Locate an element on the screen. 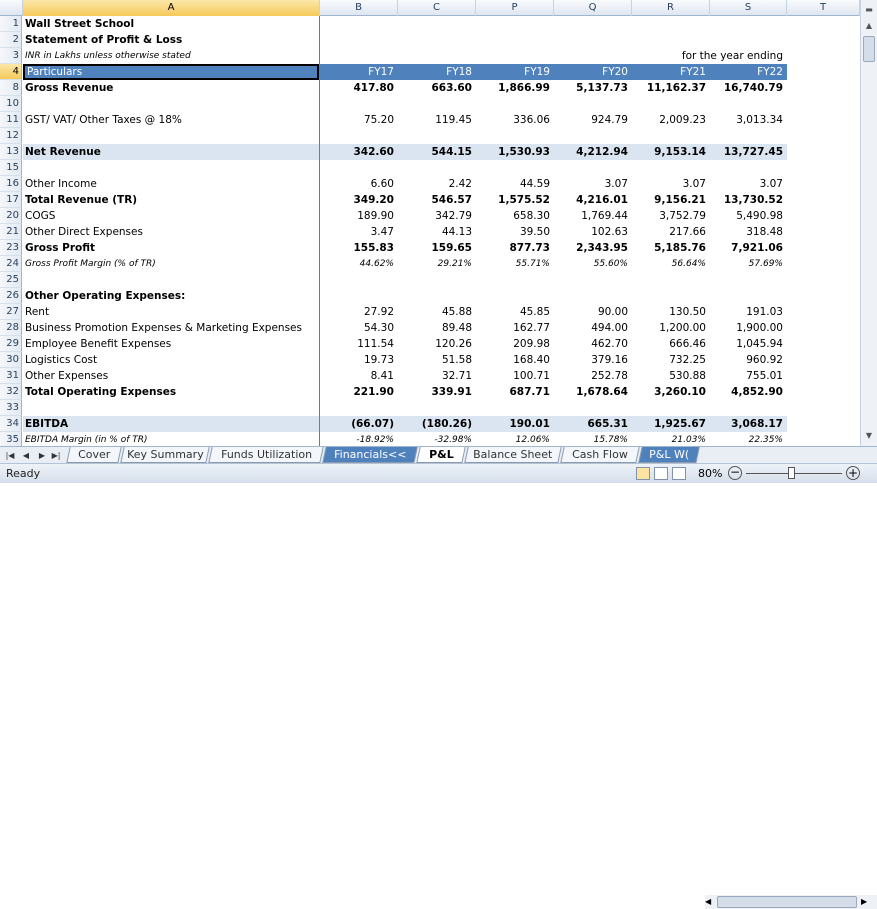  row-label-cell: Logistics Cost is located at coordinates (171, 360).